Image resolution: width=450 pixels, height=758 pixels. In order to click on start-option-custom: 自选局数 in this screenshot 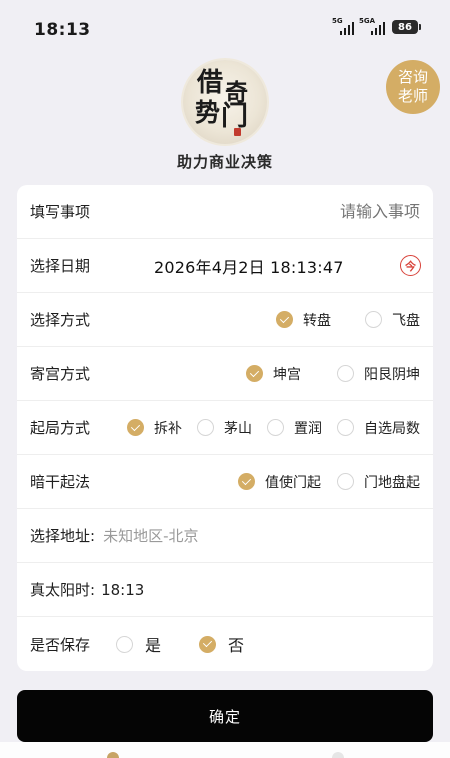, I will do `click(378, 428)`.